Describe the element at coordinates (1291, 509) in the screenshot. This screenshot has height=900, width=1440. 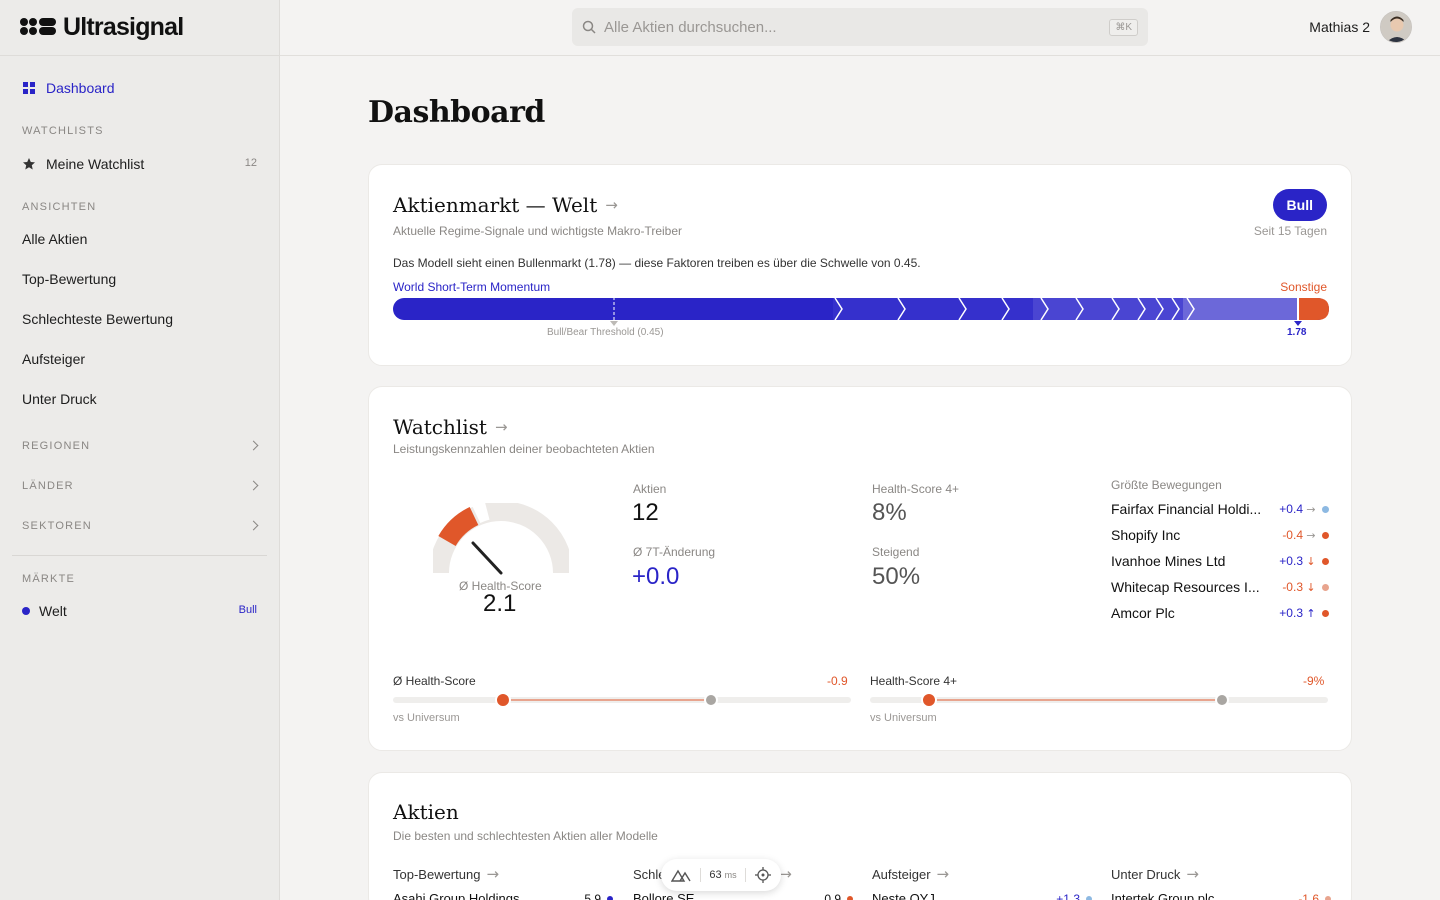
I see `move-delta: +0.4` at that location.